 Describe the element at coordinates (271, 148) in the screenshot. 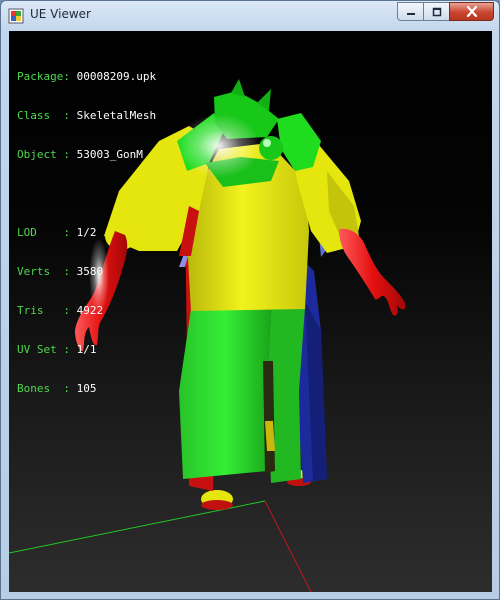

I see `brooch` at that location.